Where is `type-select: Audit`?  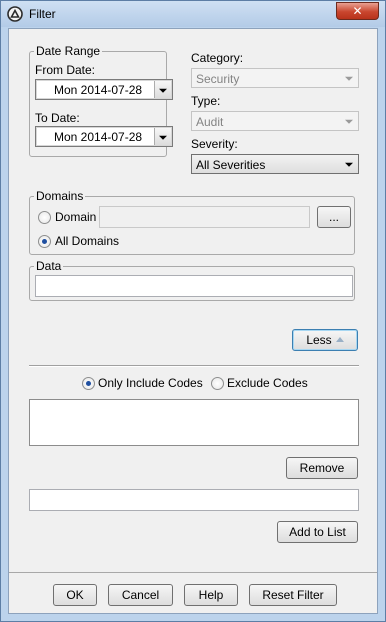 type-select: Audit is located at coordinates (275, 121).